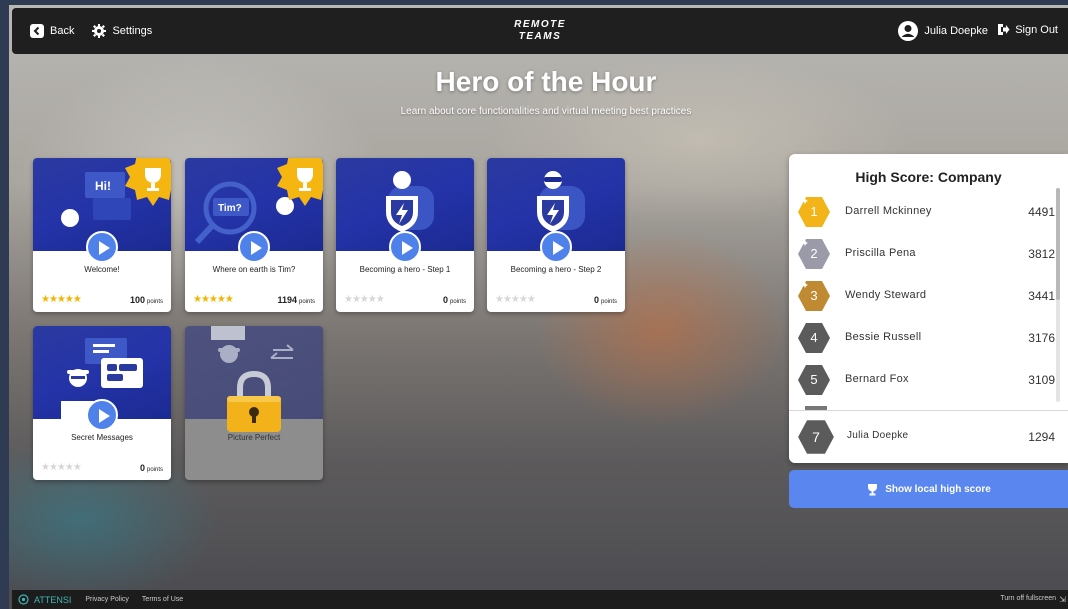 This screenshot has height=609, width=1068. I want to click on show-local-highscore-button: Show local high score, so click(928, 489).